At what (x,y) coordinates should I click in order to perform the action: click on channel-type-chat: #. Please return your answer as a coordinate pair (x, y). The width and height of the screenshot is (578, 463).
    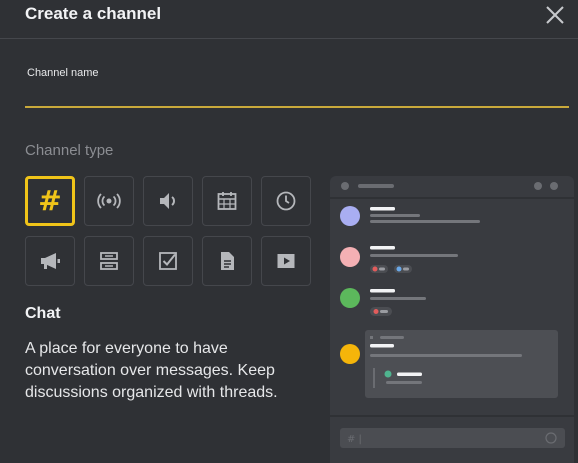
    Looking at the image, I should click on (50, 201).